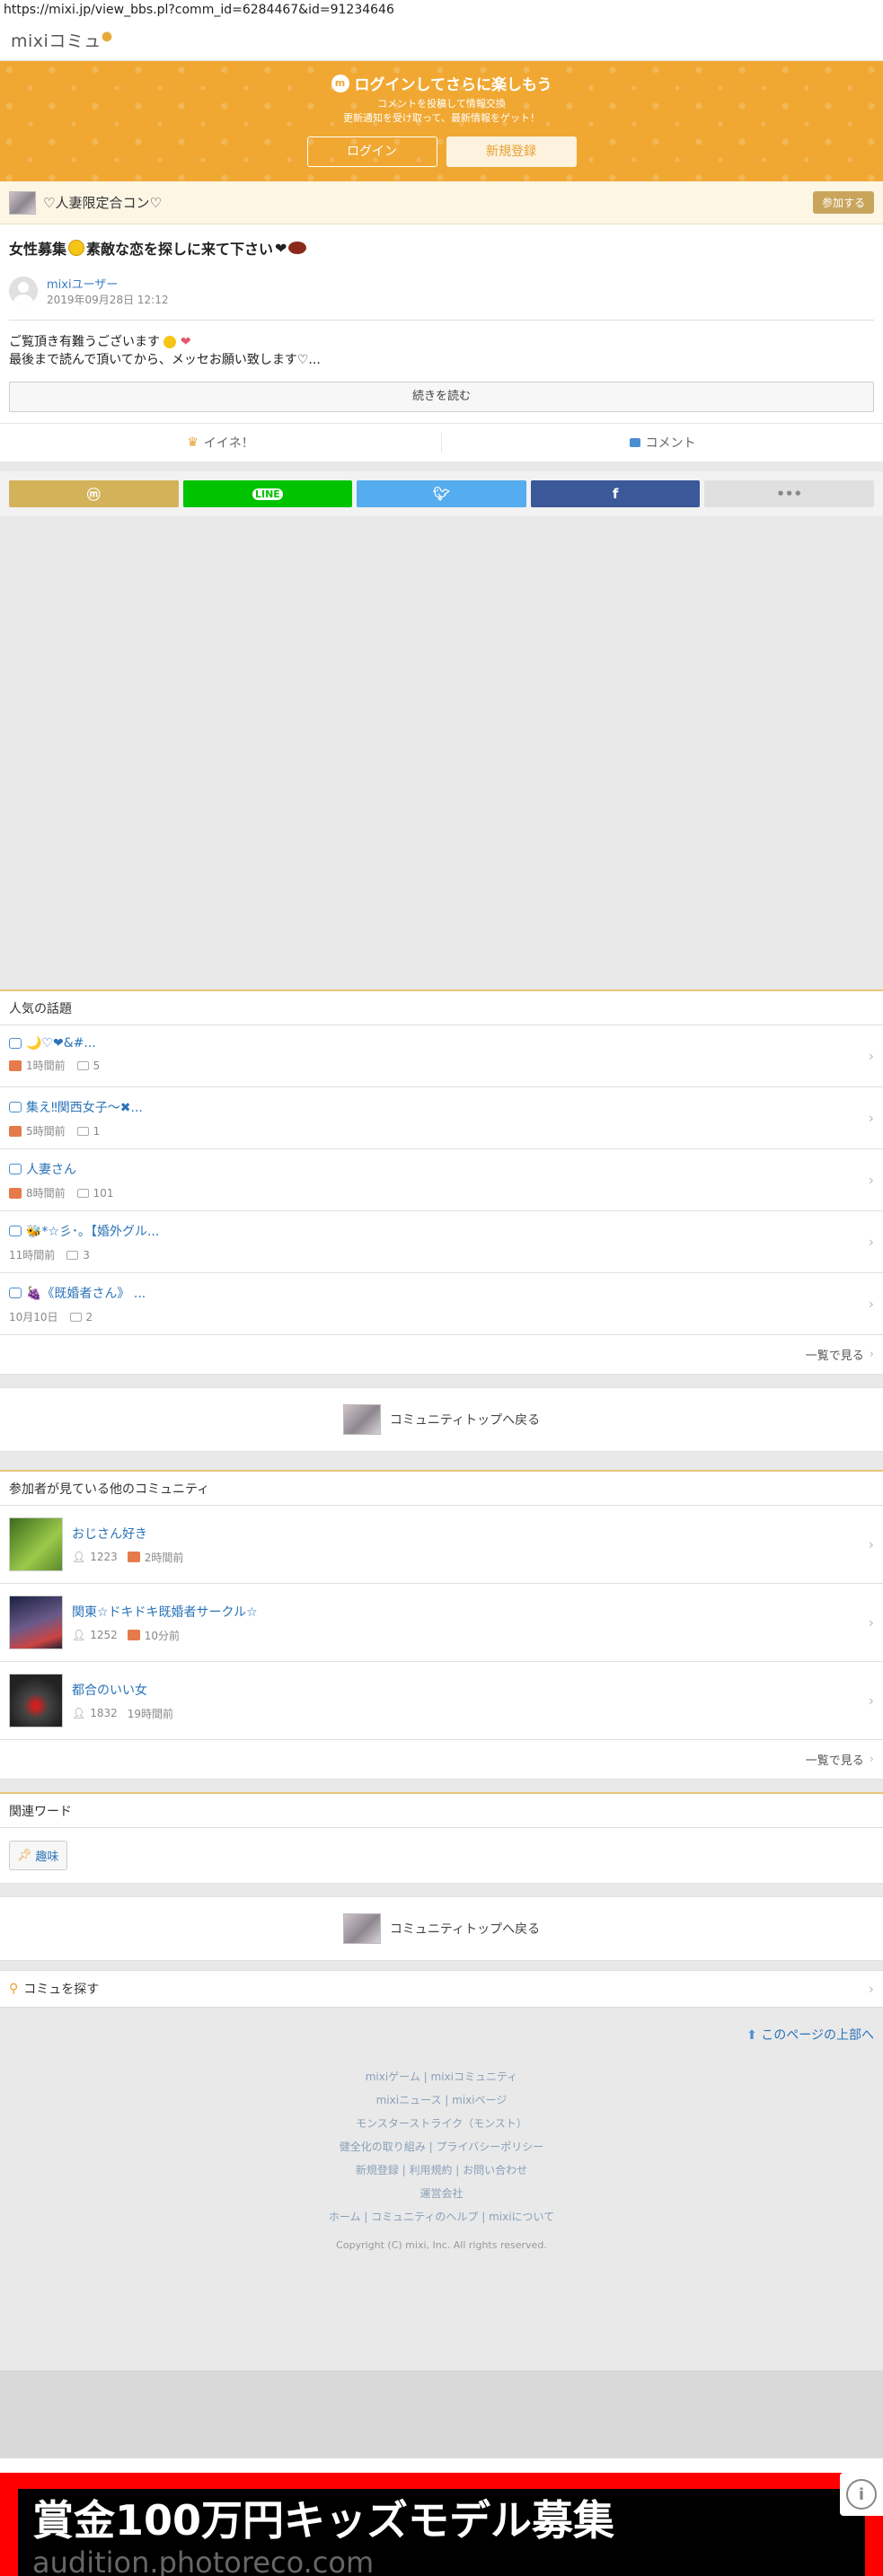 This screenshot has height=2576, width=883. What do you see at coordinates (441, 2100) in the screenshot?
I see `footer-links-2: mixiニュース | mixiページ` at bounding box center [441, 2100].